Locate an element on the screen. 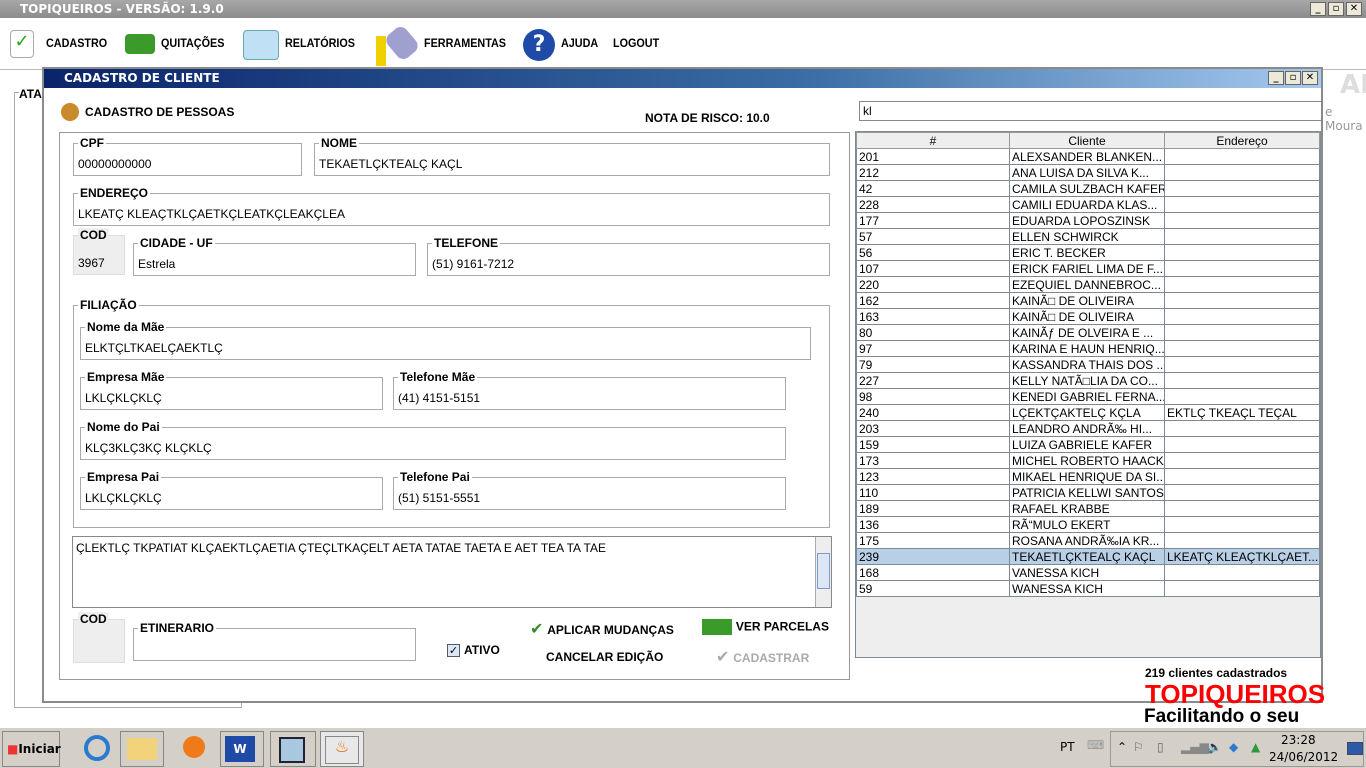 This screenshot has width=1366, height=768. table-cell: 228 is located at coordinates (933, 204).